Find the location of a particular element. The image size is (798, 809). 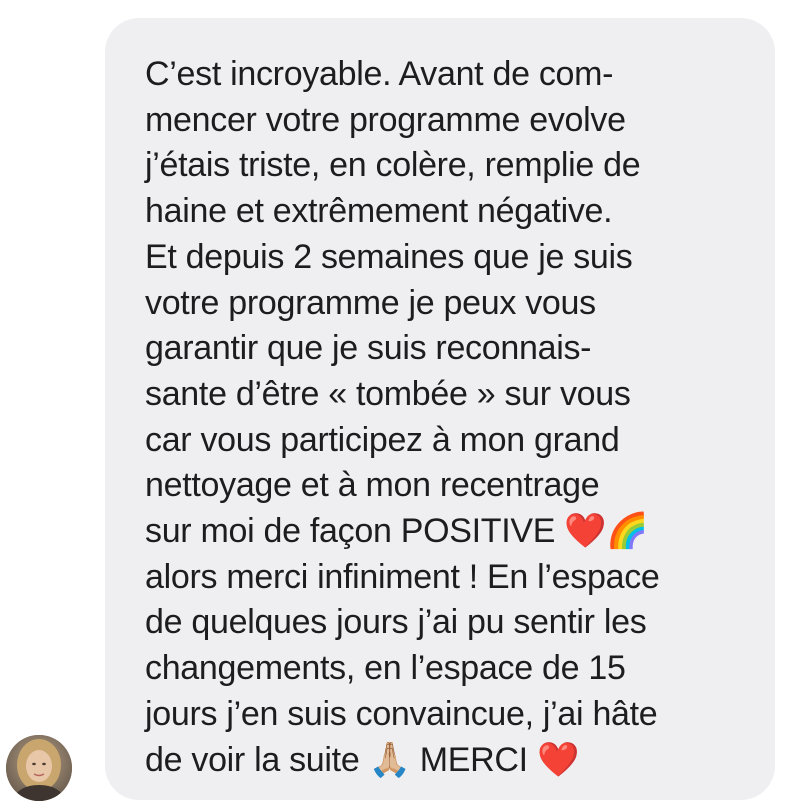

sender-avatar is located at coordinates (39, 768).